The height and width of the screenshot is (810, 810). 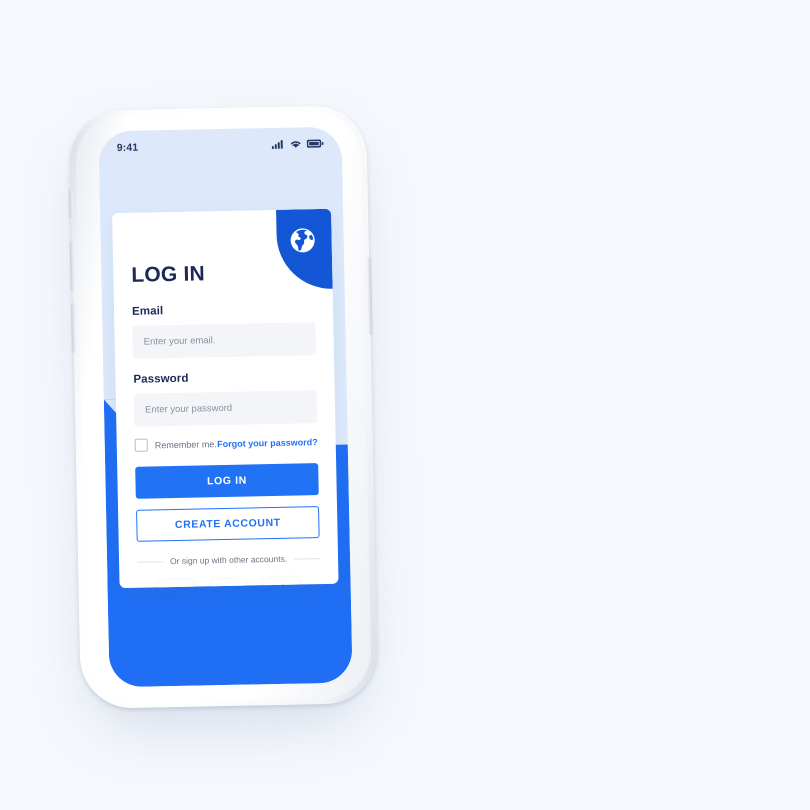 I want to click on email-input, so click(x=224, y=340).